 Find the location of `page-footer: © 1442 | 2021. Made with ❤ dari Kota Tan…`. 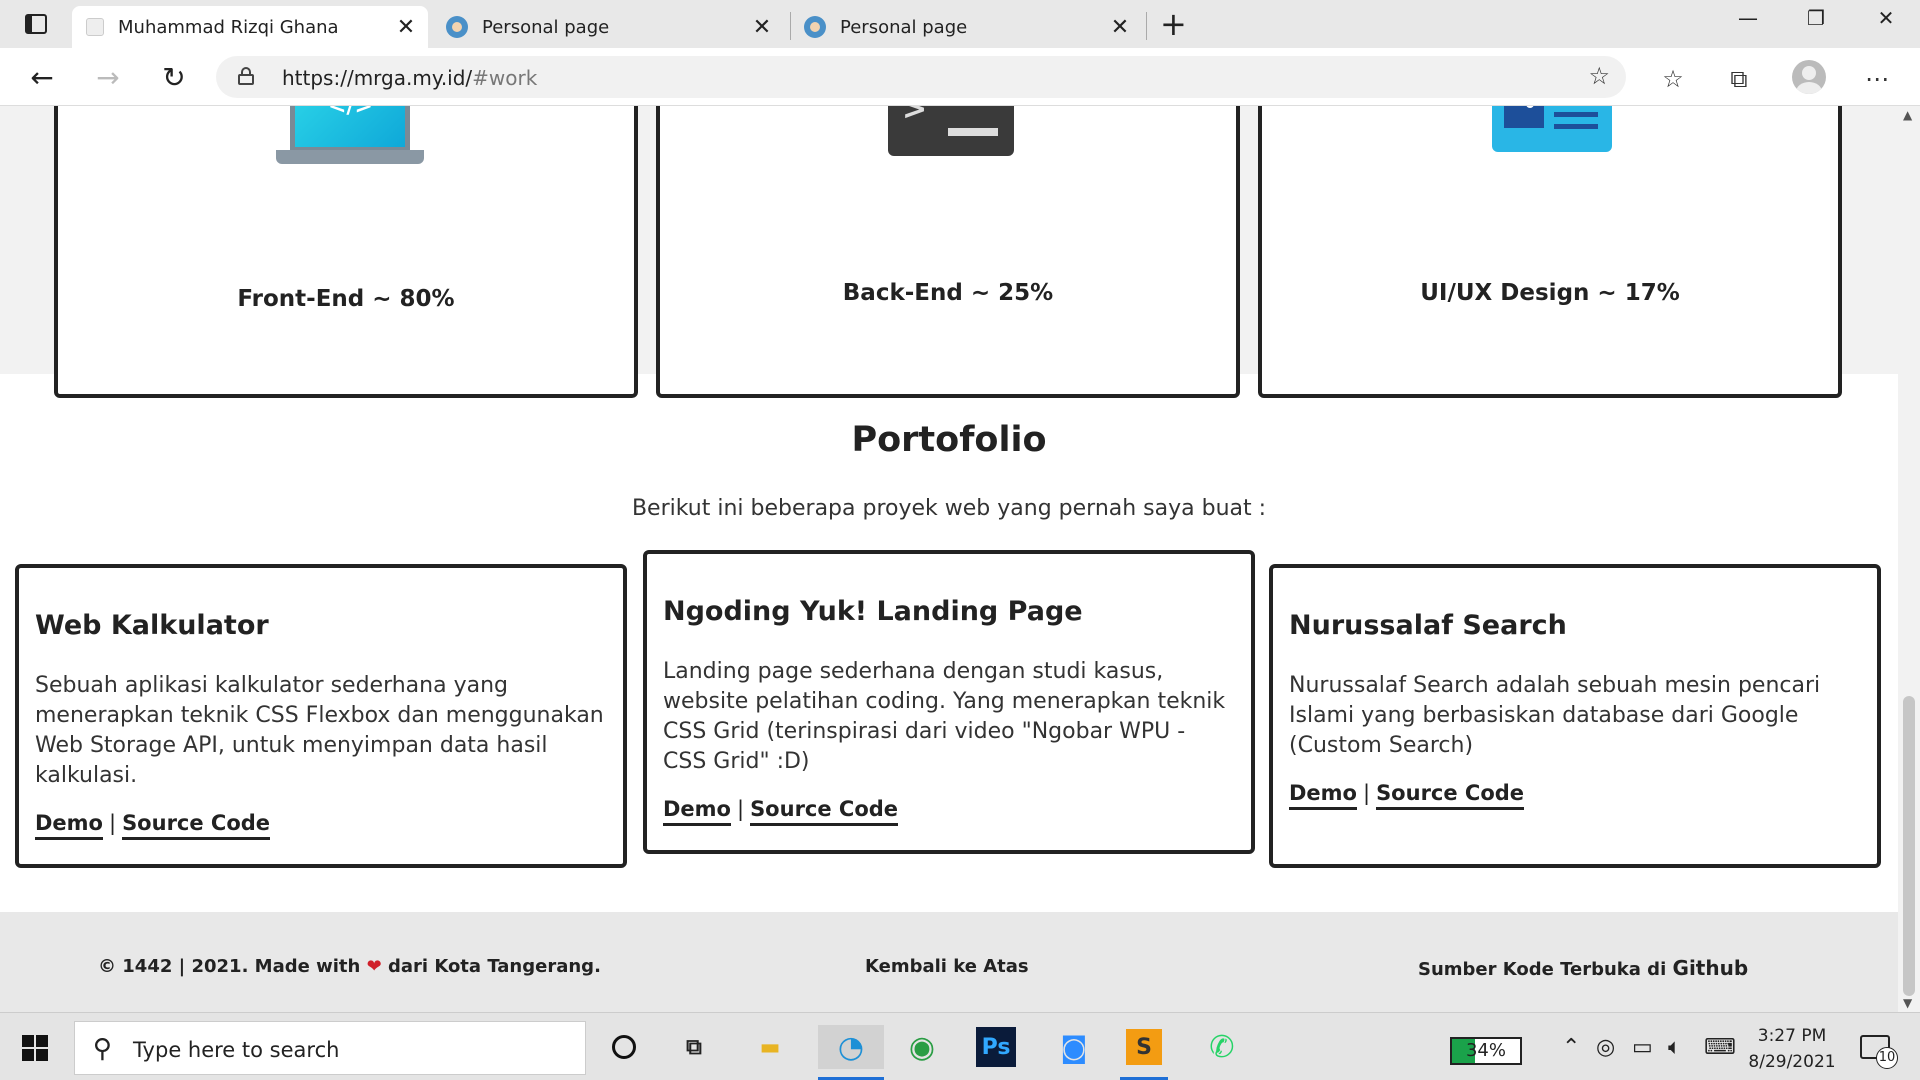

page-footer: © 1442 | 2021. Made with ❤ dari Kota Tan… is located at coordinates (949, 962).